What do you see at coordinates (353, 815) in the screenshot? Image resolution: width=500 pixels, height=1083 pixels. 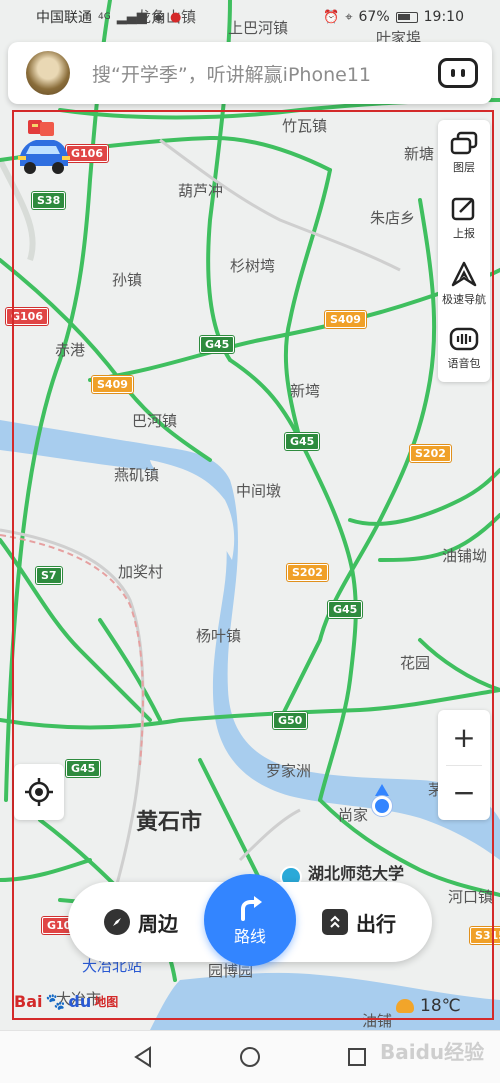 I see `map-place-label: 尚家` at bounding box center [353, 815].